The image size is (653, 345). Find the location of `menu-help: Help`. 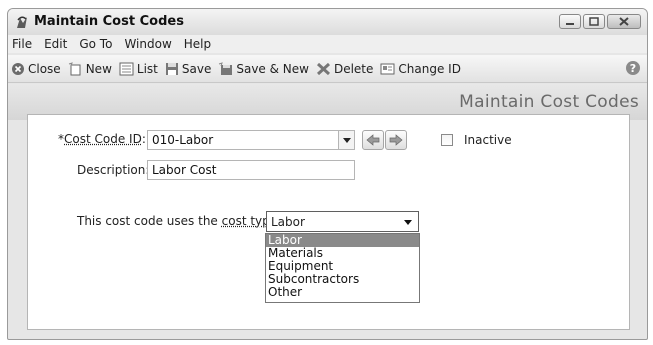

menu-help: Help is located at coordinates (197, 44).